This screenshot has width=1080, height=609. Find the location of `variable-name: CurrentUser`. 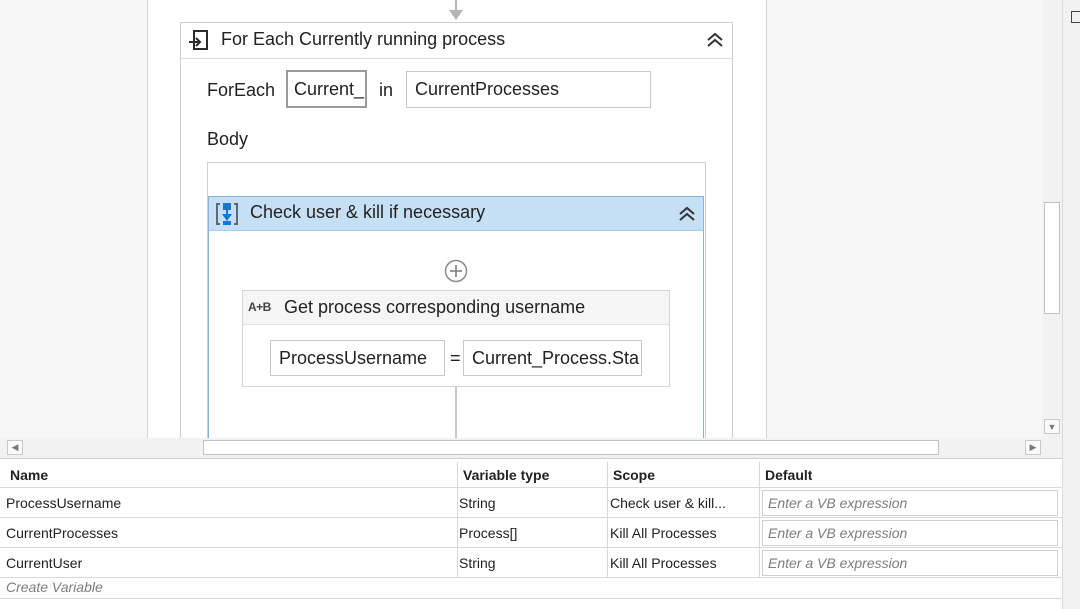

variable-name: CurrentUser is located at coordinates (44, 563).